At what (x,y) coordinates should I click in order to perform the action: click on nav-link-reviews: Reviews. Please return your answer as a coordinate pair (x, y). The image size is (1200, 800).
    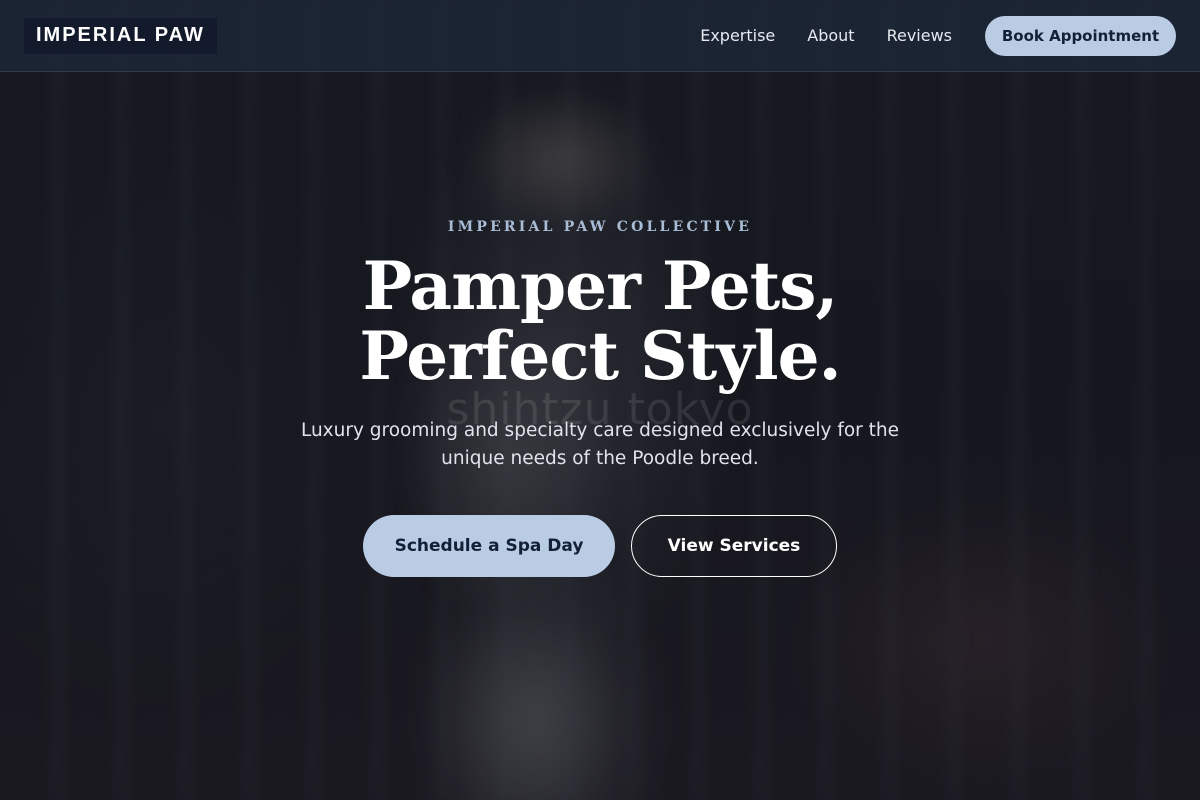
    Looking at the image, I should click on (919, 35).